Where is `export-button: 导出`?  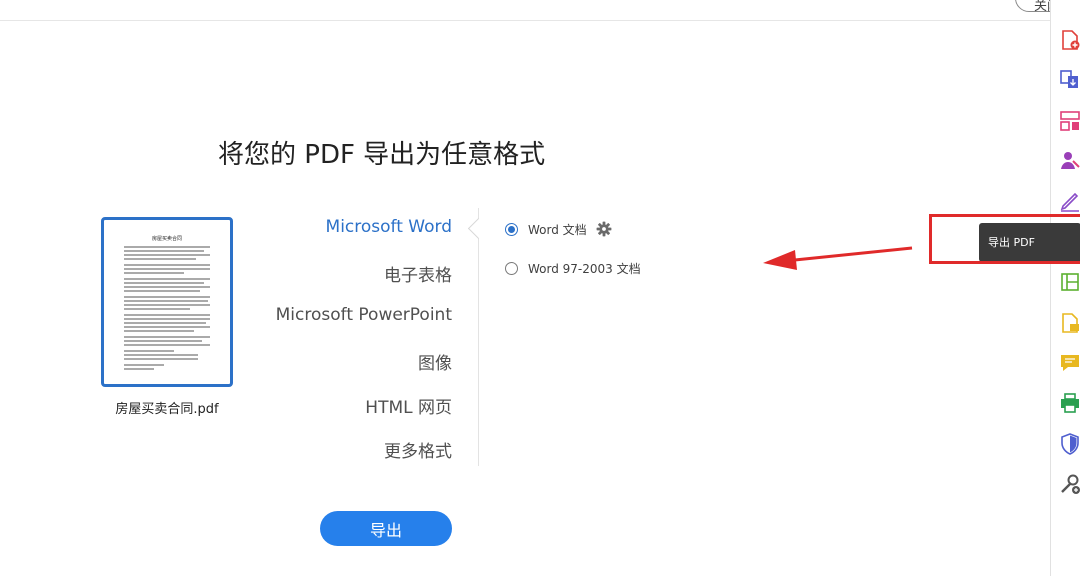
export-button: 导出 is located at coordinates (386, 528).